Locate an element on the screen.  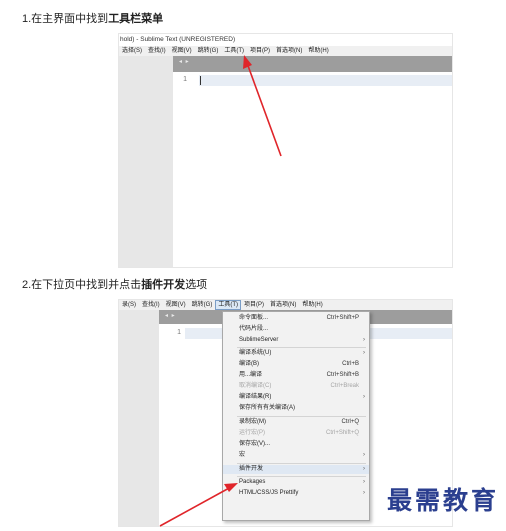
menu-item-save-all-on-build: 保存所有有关编译(A) is located at coordinates (296, 408).